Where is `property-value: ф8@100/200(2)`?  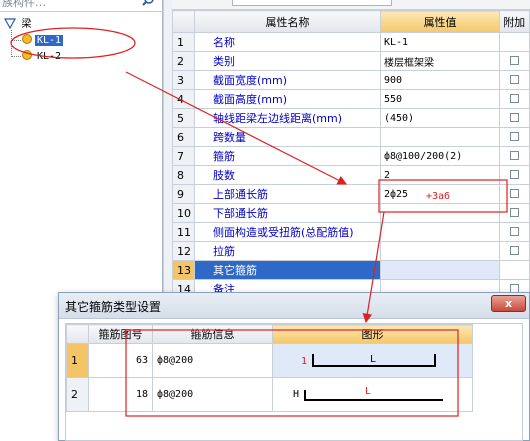 property-value: ф8@100/200(2) is located at coordinates (440, 156).